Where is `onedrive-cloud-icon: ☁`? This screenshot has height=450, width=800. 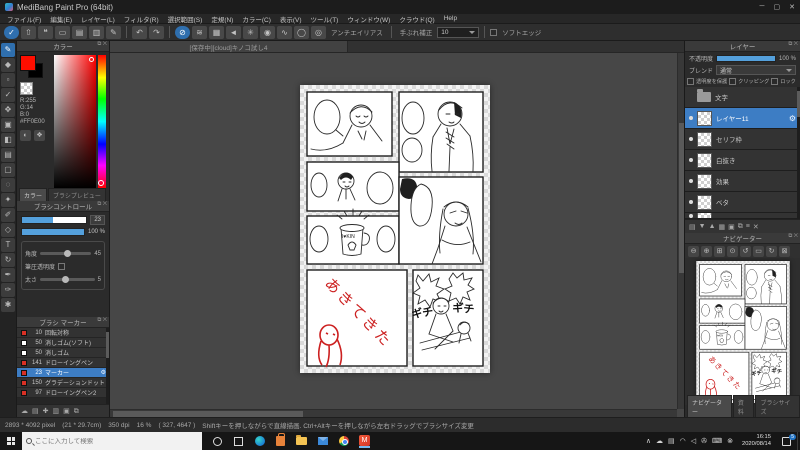
onedrive-cloud-icon: ☁ is located at coordinates (659, 441).